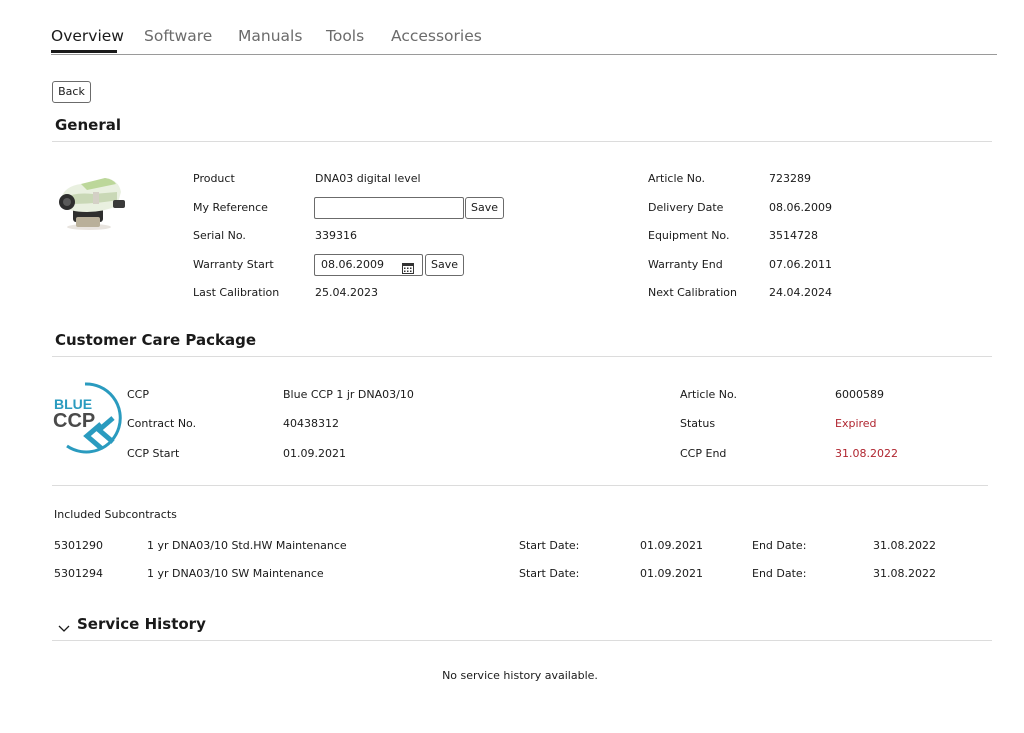 The image size is (1024, 733). Describe the element at coordinates (522, 141) in the screenshot. I see `general-divider` at that location.